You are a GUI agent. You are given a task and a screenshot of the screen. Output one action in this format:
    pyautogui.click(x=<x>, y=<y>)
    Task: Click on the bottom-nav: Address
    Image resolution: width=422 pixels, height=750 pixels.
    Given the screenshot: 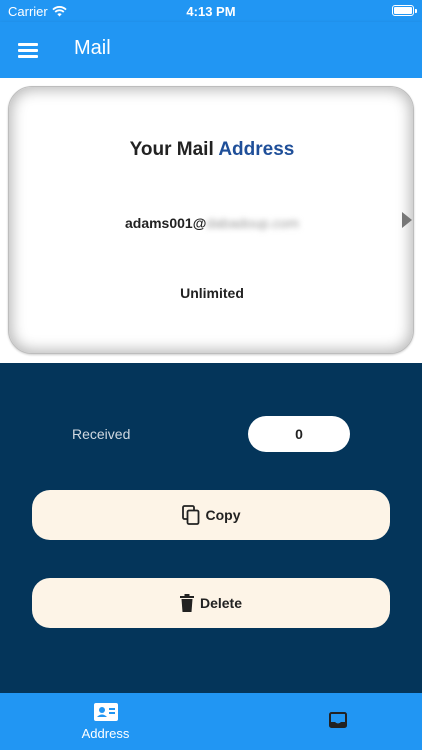 What is the action you would take?
    pyautogui.click(x=211, y=721)
    